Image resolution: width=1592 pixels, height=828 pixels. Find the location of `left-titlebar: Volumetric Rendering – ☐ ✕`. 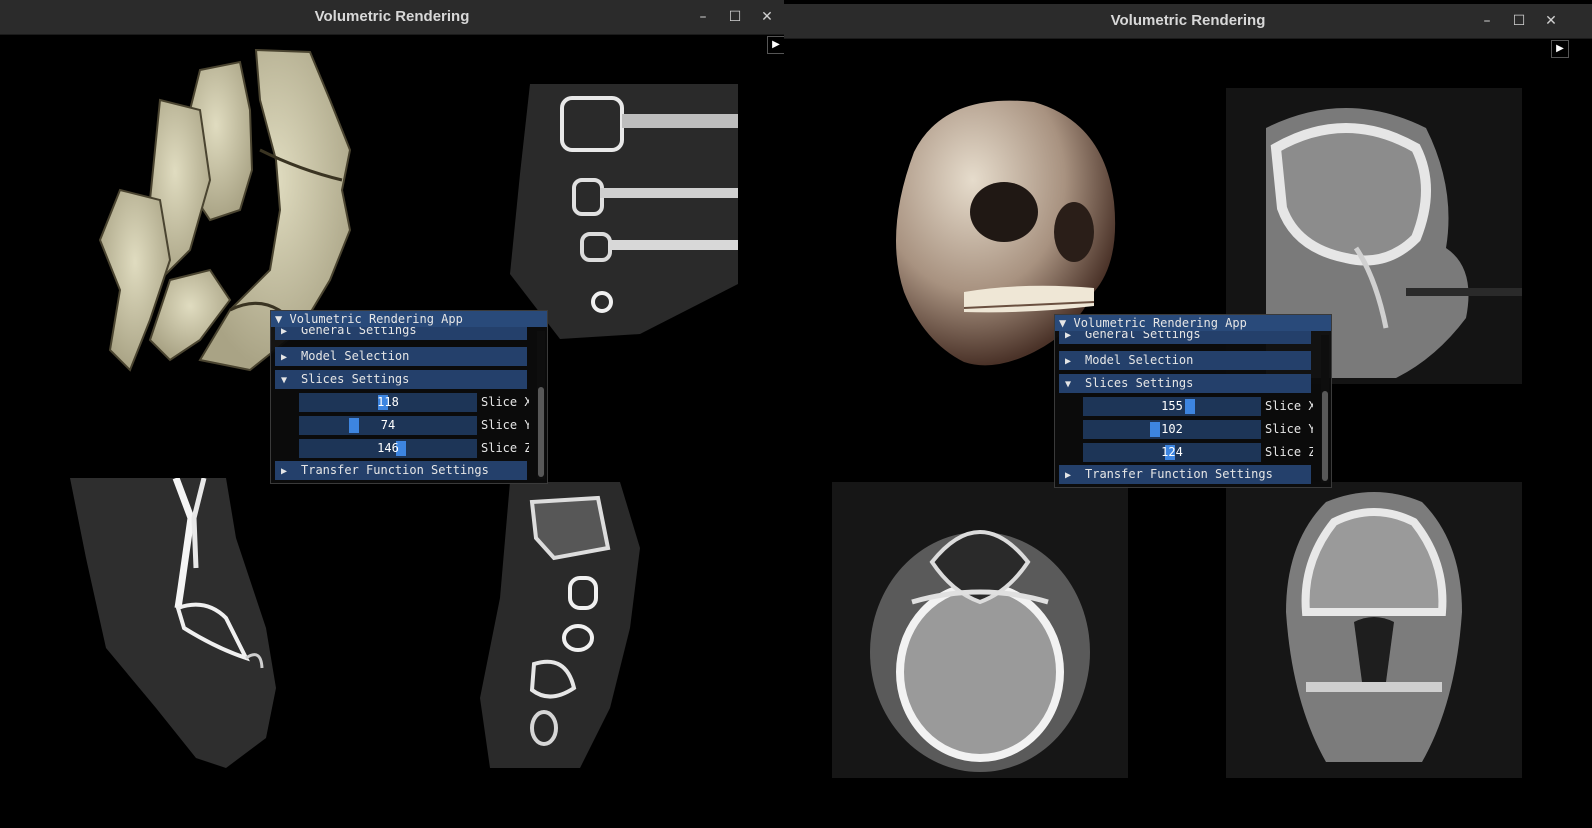

left-titlebar: Volumetric Rendering – ☐ ✕ is located at coordinates (392, 17).